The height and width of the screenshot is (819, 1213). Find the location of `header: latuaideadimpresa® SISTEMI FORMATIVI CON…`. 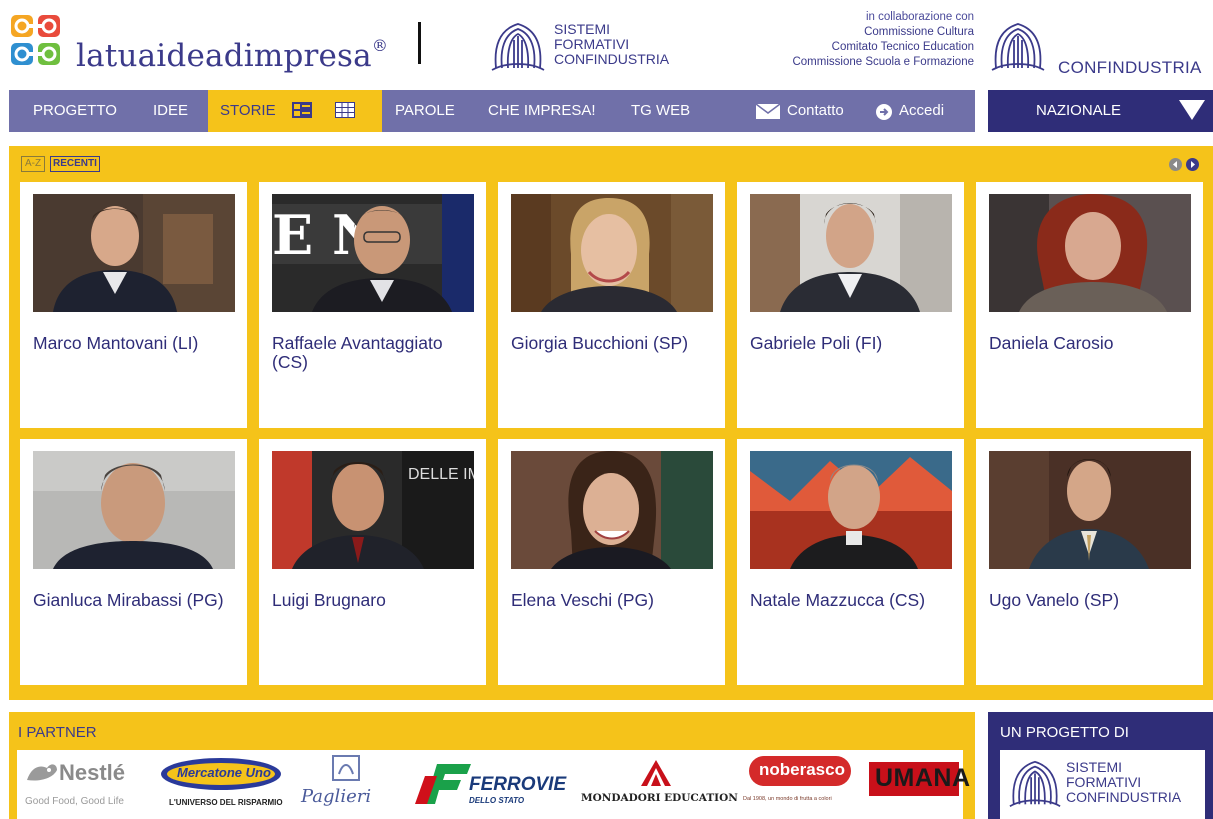

header: latuaideadimpresa® SISTEMI FORMATIVI CON… is located at coordinates (606, 44).